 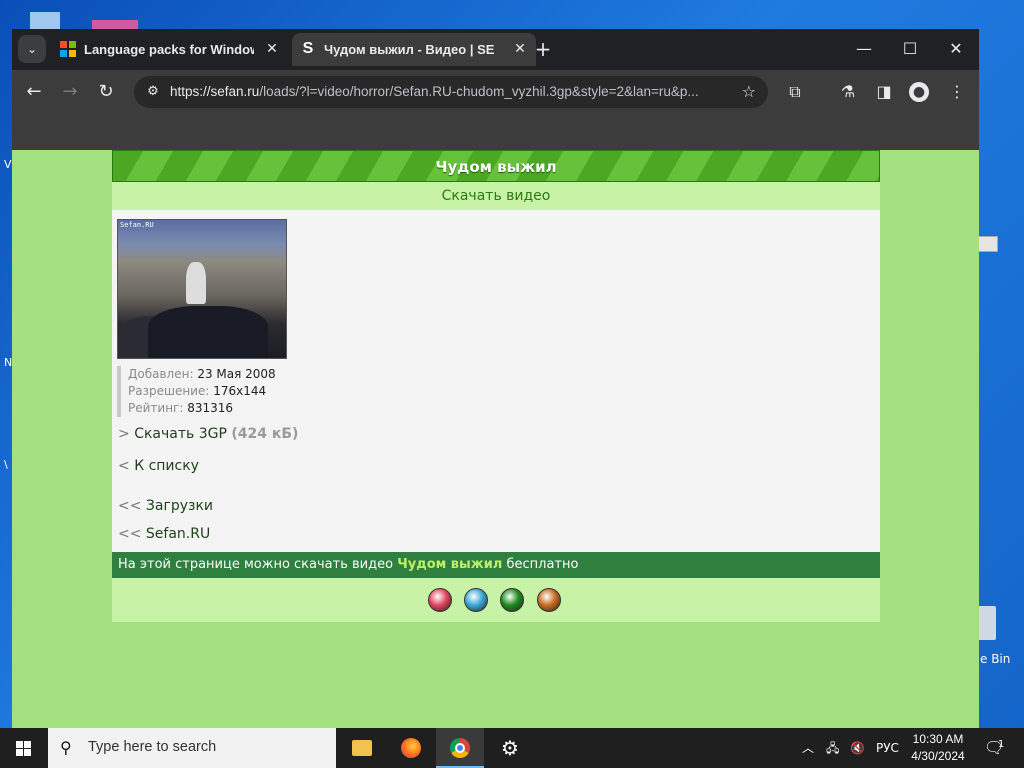 What do you see at coordinates (32, 49) in the screenshot?
I see `tab-search-button: ⌄` at bounding box center [32, 49].